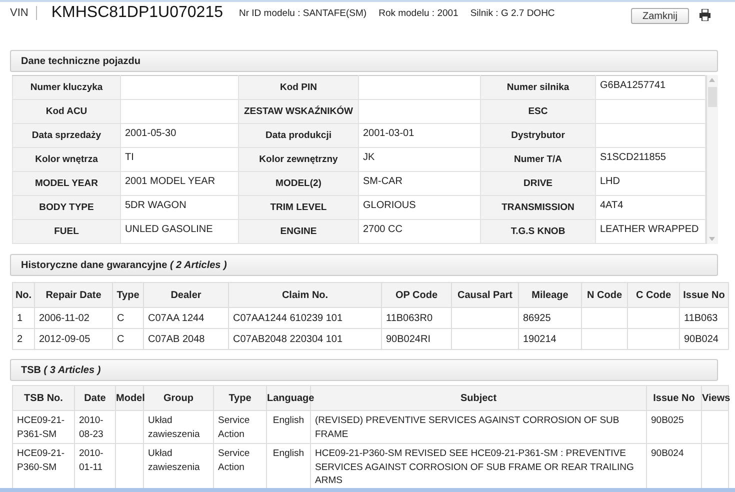  I want to click on close-button: Zamknij, so click(660, 16).